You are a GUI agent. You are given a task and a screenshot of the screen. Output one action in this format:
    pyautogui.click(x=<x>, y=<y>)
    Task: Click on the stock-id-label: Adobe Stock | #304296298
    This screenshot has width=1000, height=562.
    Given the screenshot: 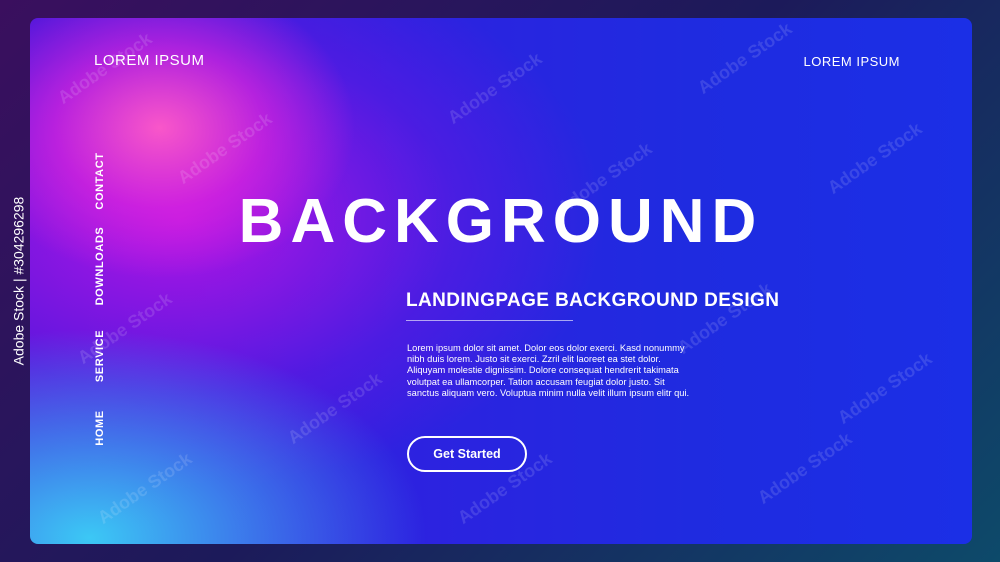 What is the action you would take?
    pyautogui.click(x=18, y=281)
    